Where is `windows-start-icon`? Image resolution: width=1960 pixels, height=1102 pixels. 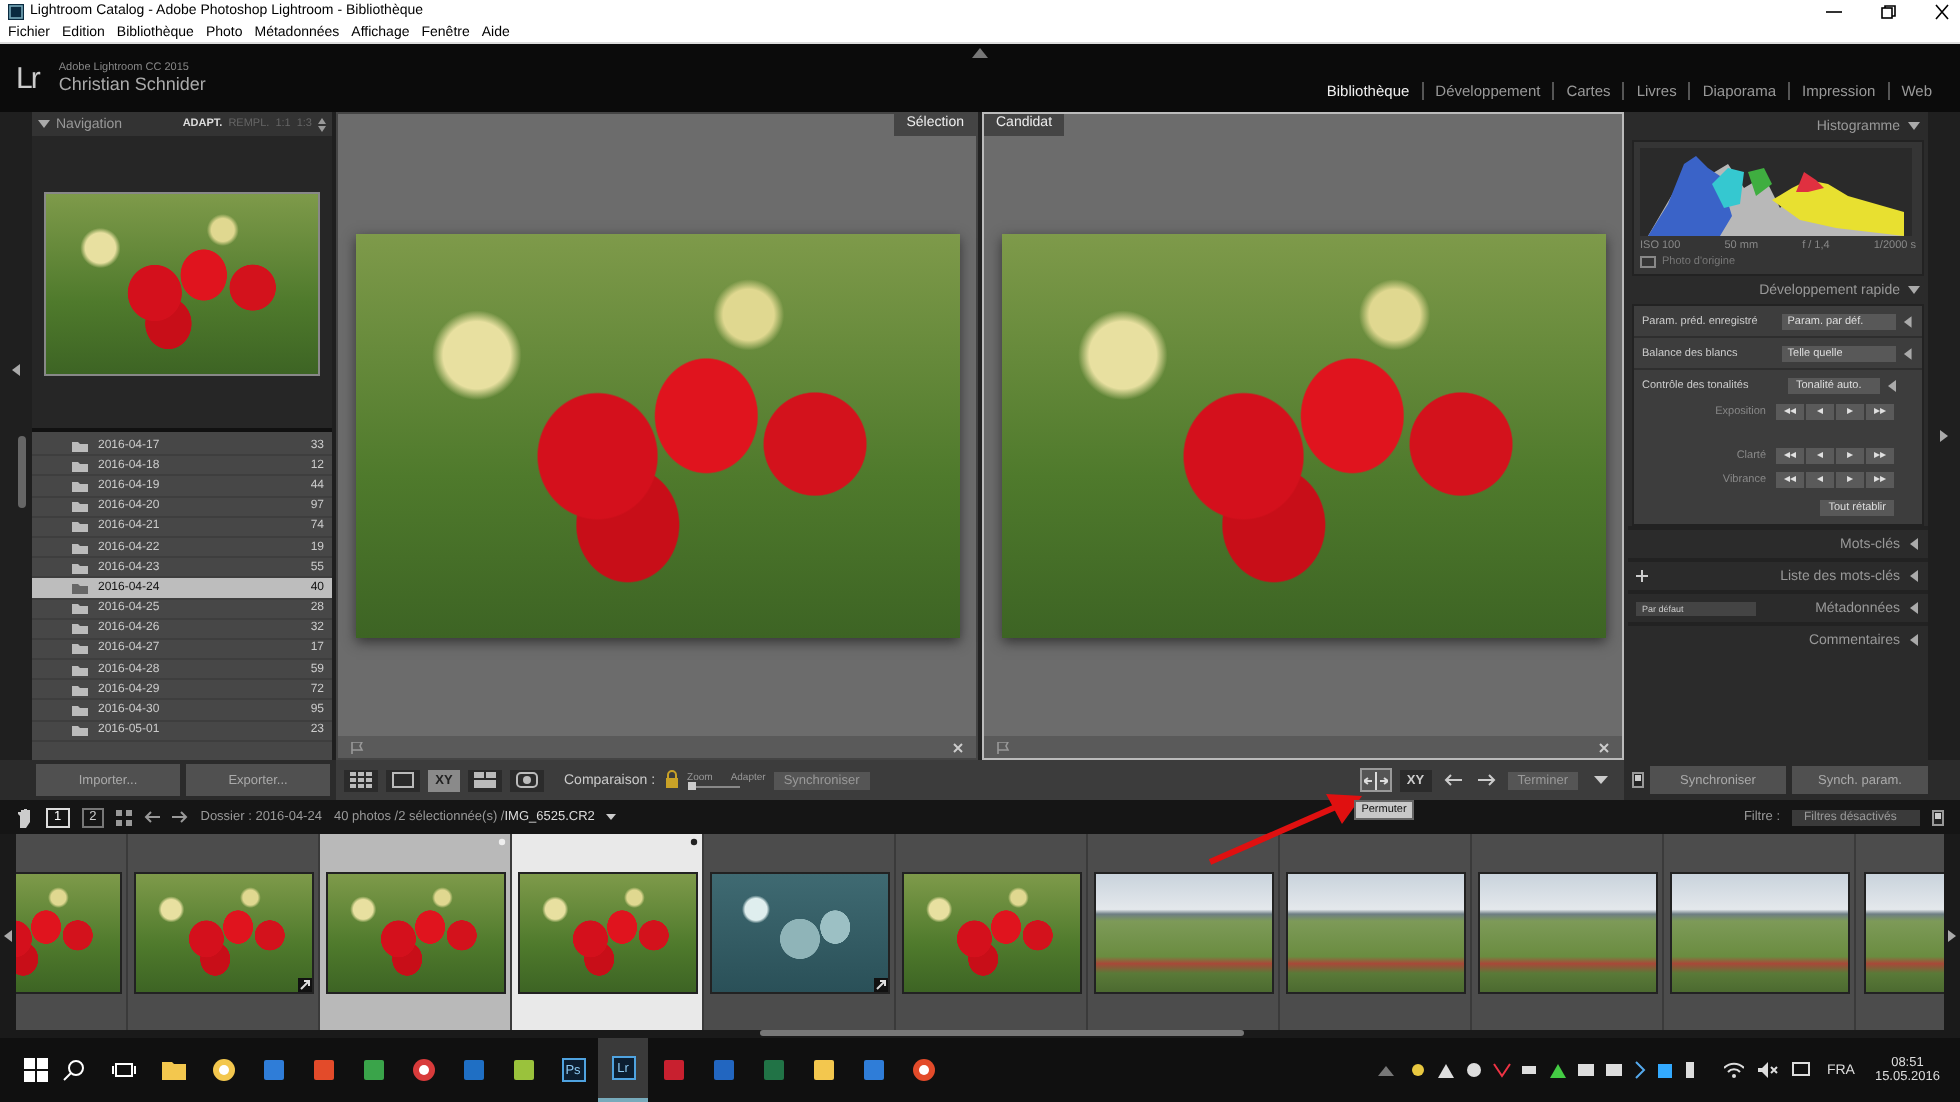 windows-start-icon is located at coordinates (36, 1070).